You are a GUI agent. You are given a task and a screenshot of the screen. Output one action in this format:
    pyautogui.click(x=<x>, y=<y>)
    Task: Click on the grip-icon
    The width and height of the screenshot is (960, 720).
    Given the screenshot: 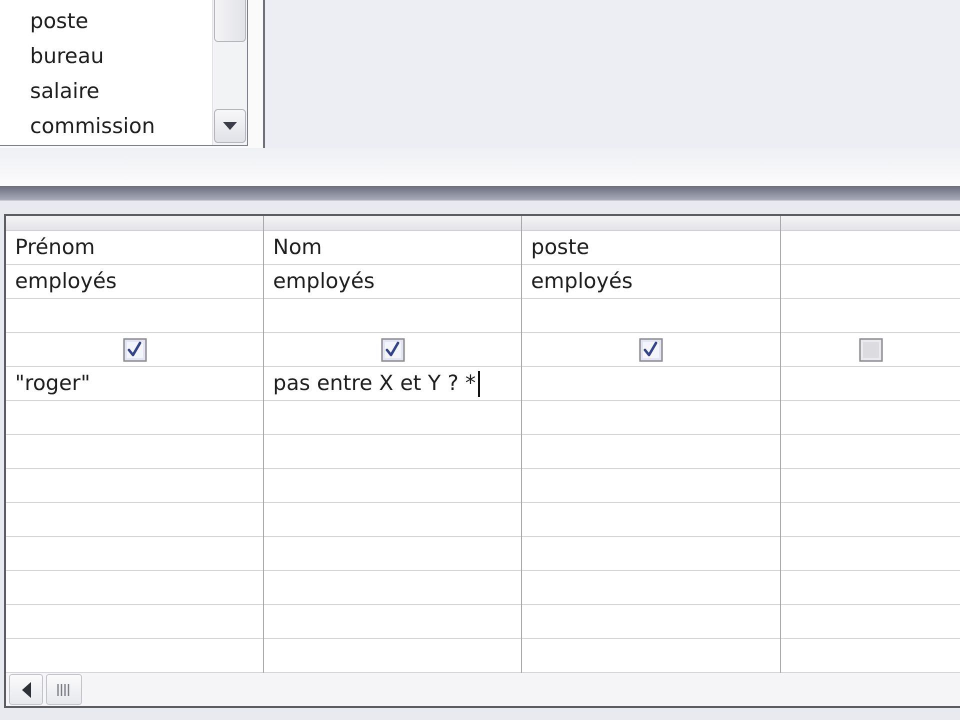 What is the action you would take?
    pyautogui.click(x=64, y=690)
    